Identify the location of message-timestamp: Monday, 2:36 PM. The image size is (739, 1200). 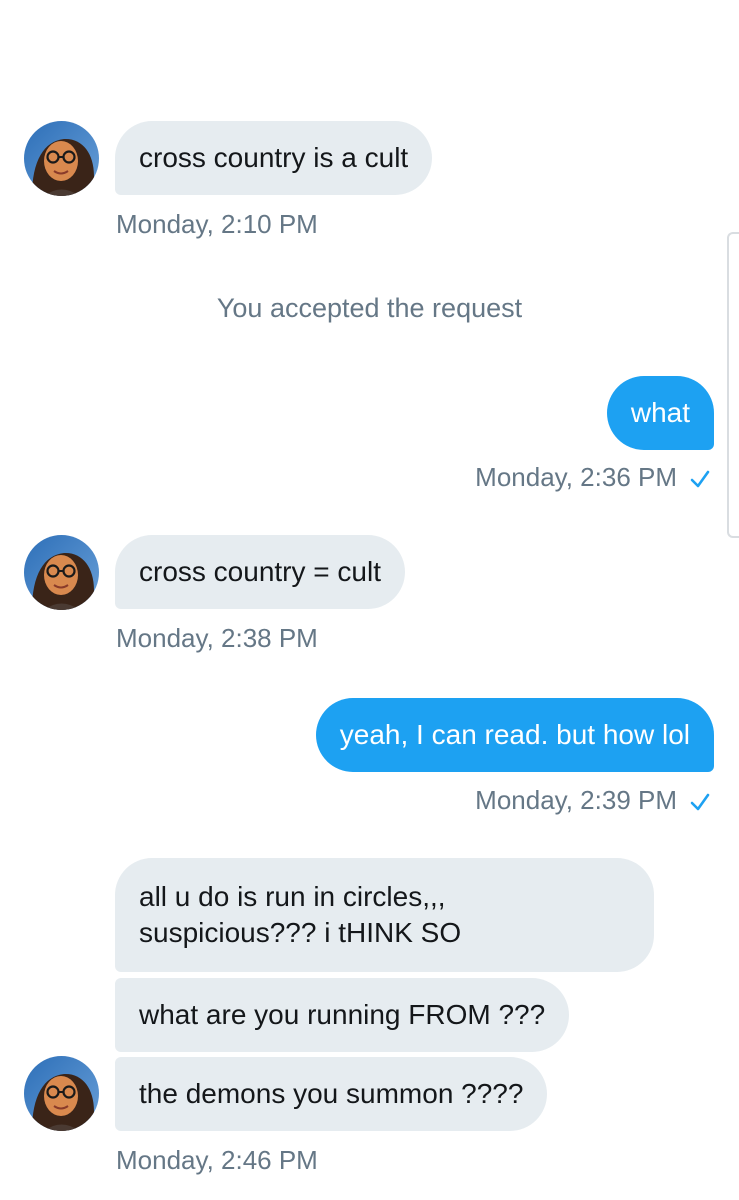
(576, 477).